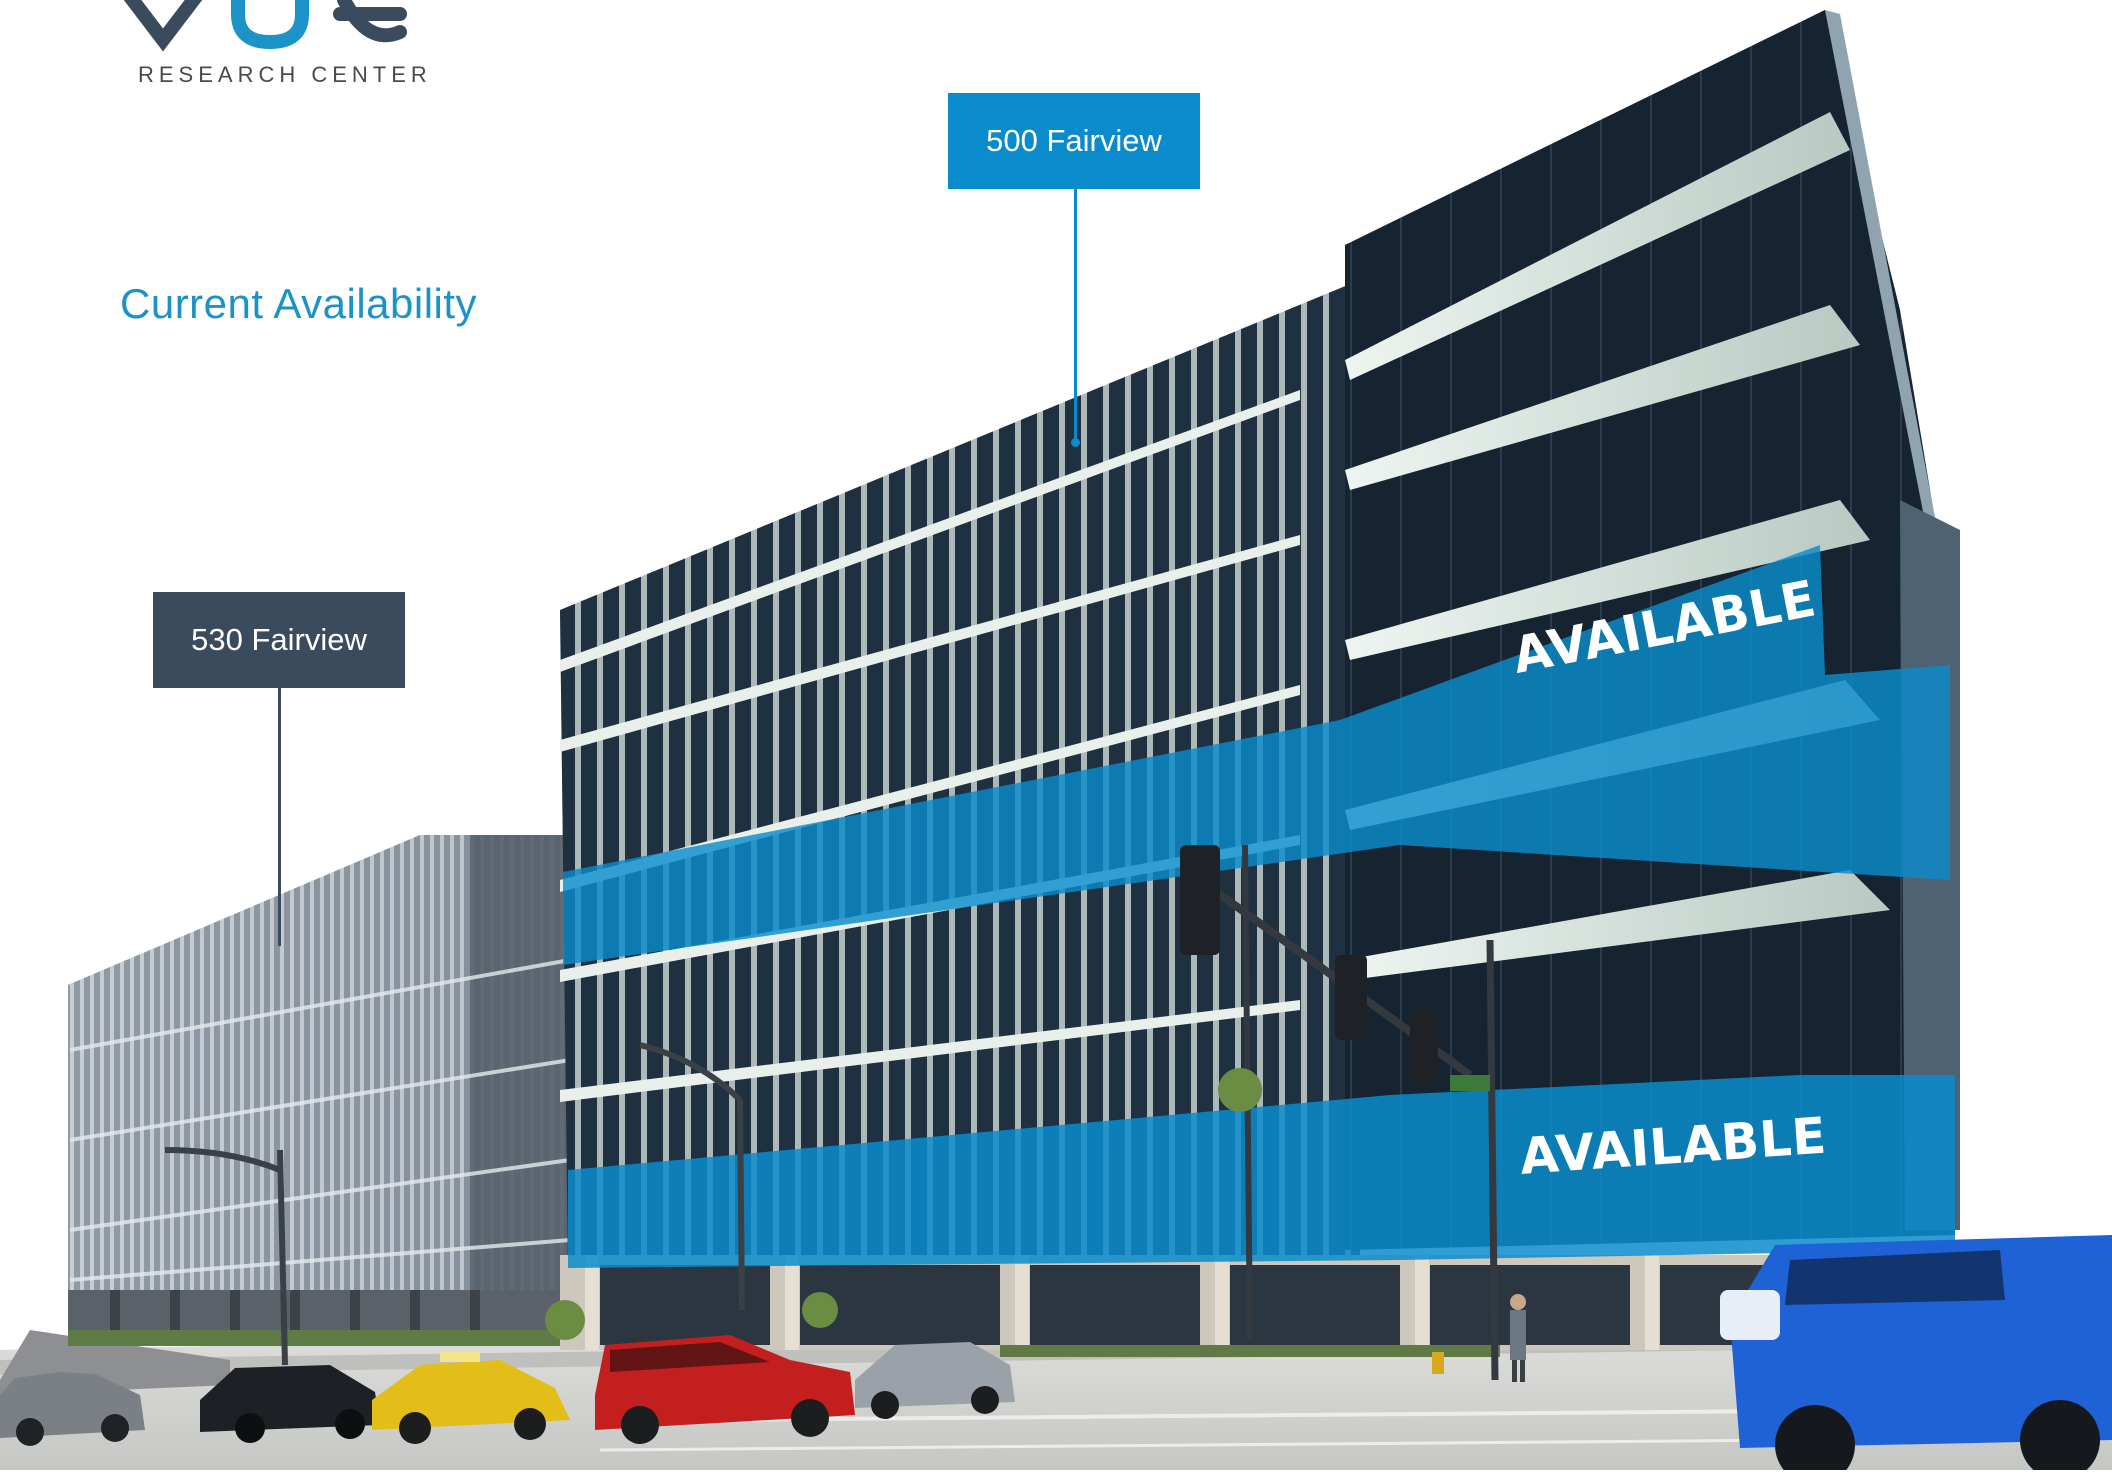 The height and width of the screenshot is (1474, 2112). What do you see at coordinates (285, 74) in the screenshot?
I see `logo-subtitle: RESEARCH CENTER` at bounding box center [285, 74].